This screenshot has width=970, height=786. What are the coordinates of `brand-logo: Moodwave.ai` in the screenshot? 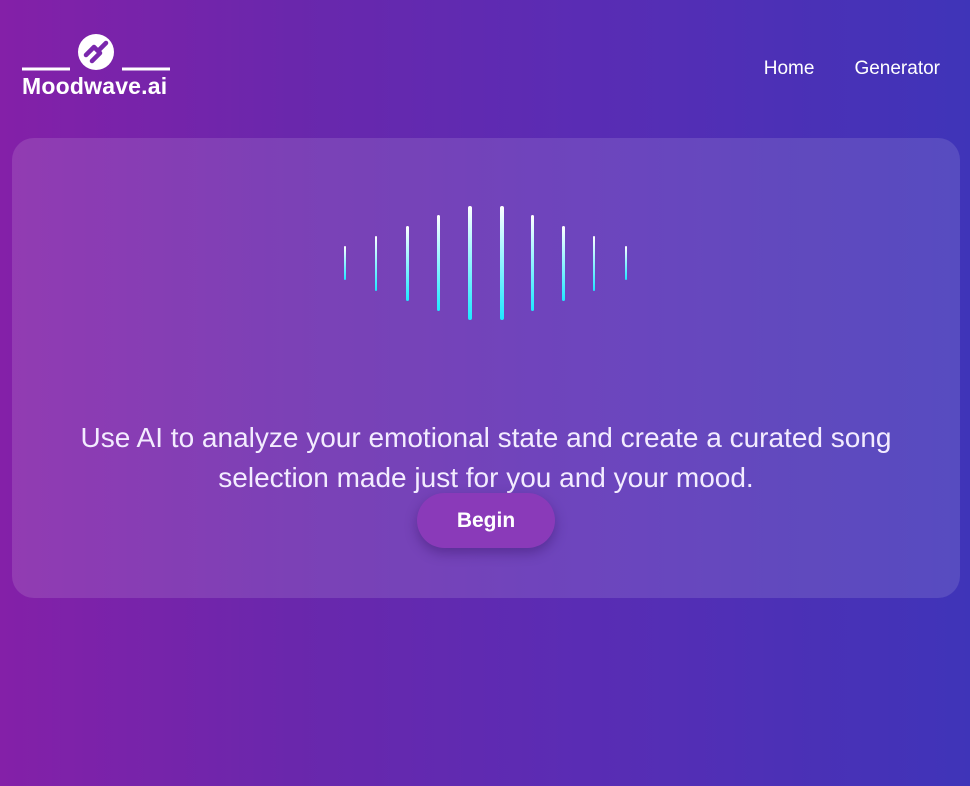 It's located at (97, 68).